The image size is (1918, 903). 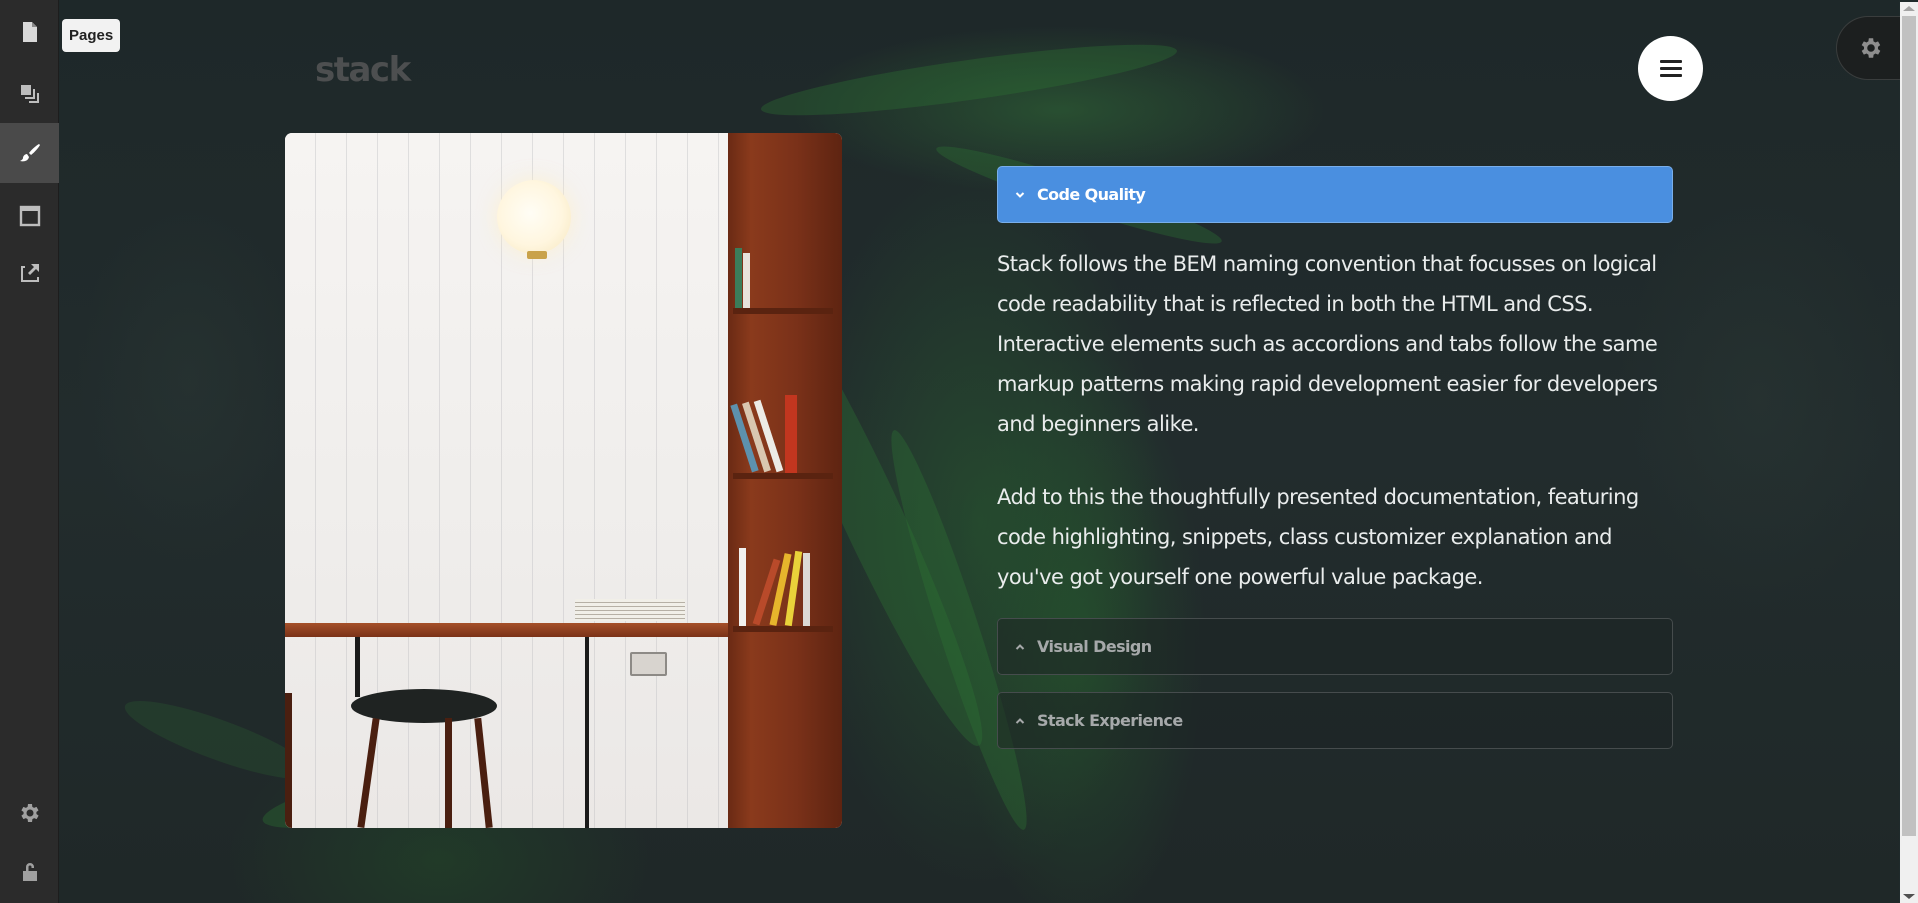 I want to click on scrollbar-thumb, so click(x=1909, y=426).